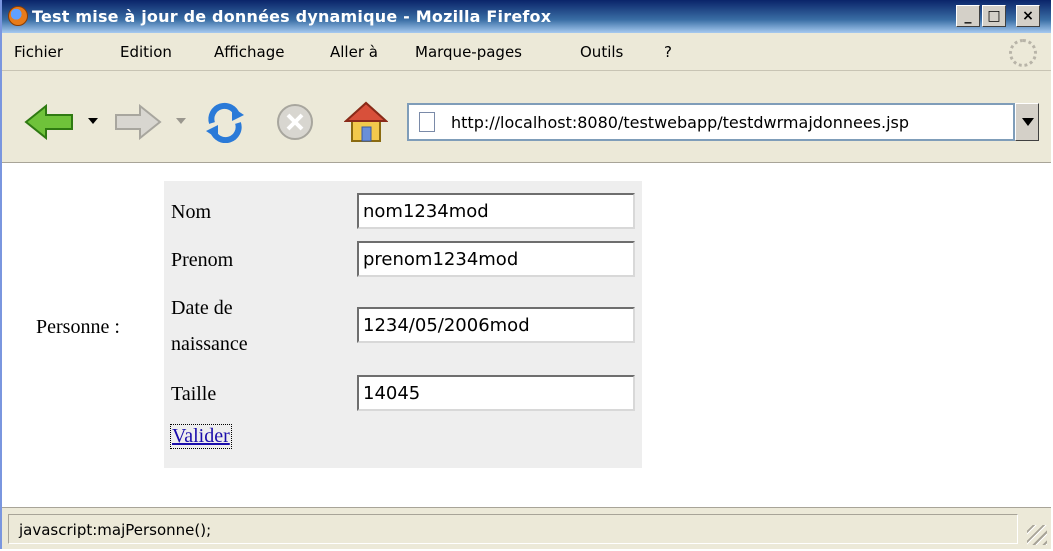  I want to click on forward-dropdown-icon, so click(181, 122).